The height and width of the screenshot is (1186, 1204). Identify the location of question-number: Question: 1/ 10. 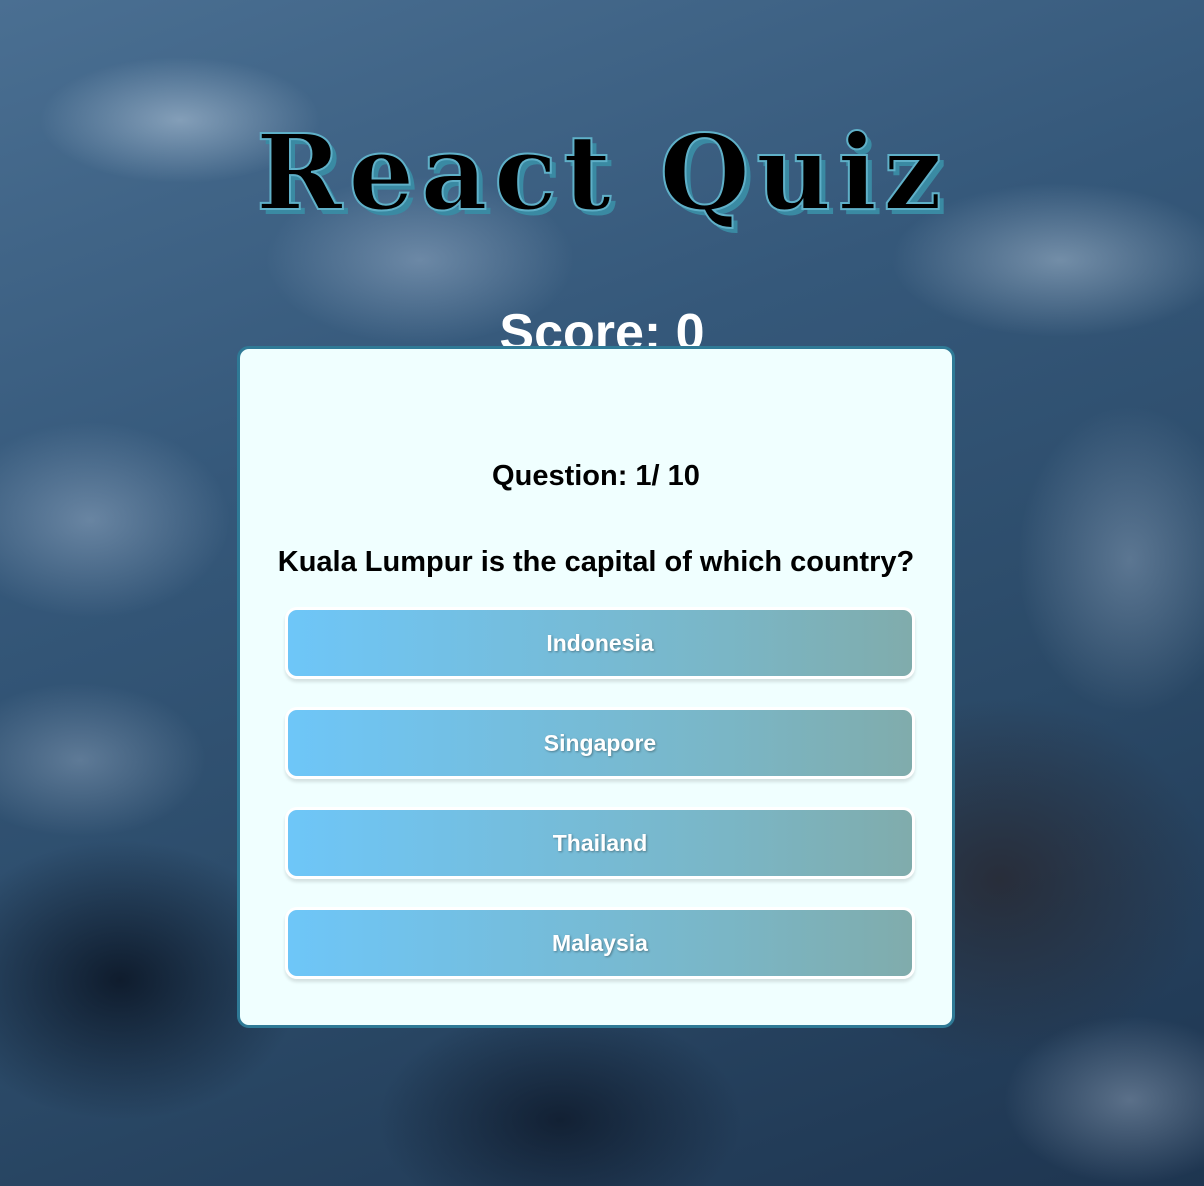
(596, 476).